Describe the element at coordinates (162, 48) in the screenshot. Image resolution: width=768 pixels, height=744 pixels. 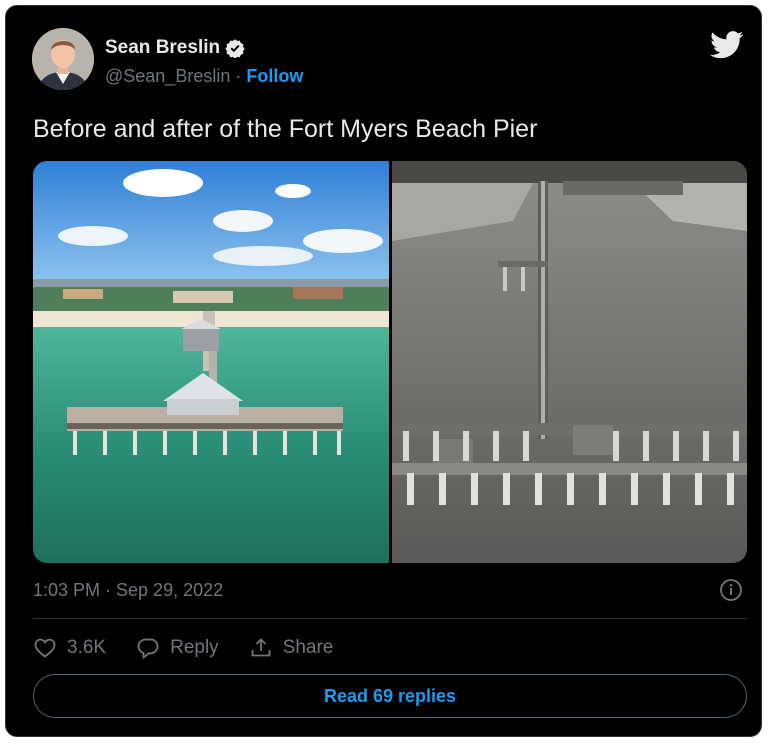
I see `author-display-name: Sean Breslin` at that location.